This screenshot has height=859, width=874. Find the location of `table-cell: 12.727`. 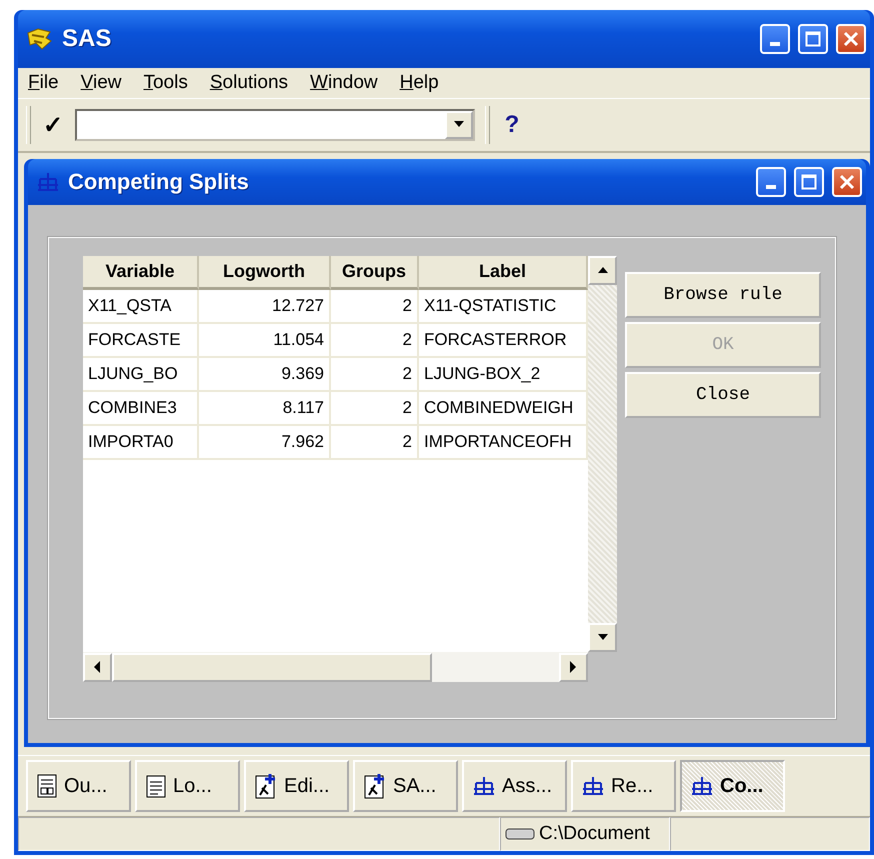

table-cell: 12.727 is located at coordinates (265, 307).